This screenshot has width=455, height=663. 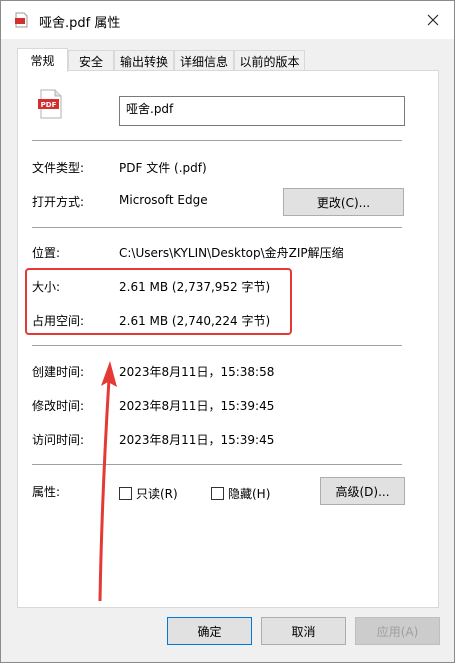 What do you see at coordinates (197, 440) in the screenshot?
I see `accessed-value: 2023年8月11日，15:39:45` at bounding box center [197, 440].